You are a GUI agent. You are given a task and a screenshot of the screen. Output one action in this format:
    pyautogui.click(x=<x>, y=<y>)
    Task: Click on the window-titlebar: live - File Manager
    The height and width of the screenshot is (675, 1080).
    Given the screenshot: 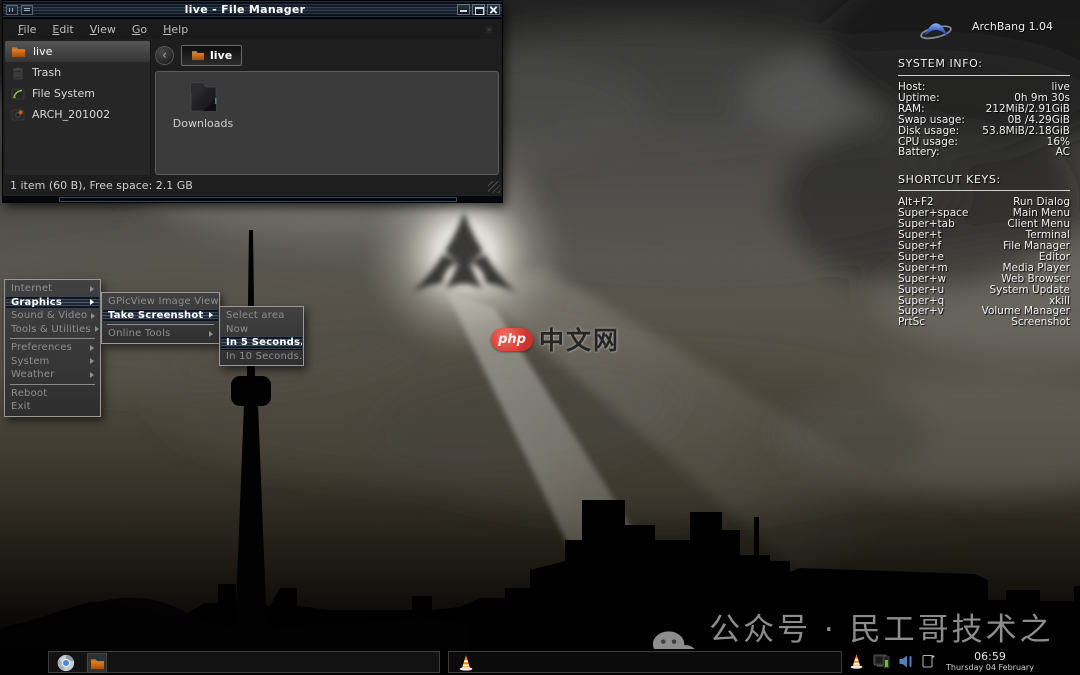 What is the action you would take?
    pyautogui.click(x=252, y=10)
    